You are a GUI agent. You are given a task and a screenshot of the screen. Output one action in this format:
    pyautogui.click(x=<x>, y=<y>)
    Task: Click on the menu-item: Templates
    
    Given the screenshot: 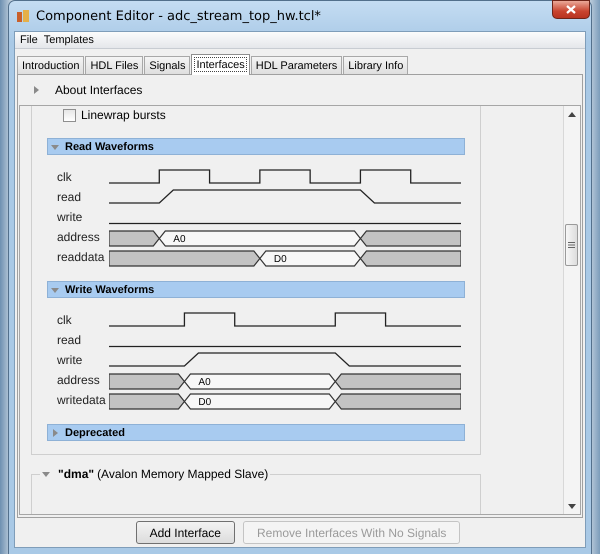 What is the action you would take?
    pyautogui.click(x=68, y=40)
    